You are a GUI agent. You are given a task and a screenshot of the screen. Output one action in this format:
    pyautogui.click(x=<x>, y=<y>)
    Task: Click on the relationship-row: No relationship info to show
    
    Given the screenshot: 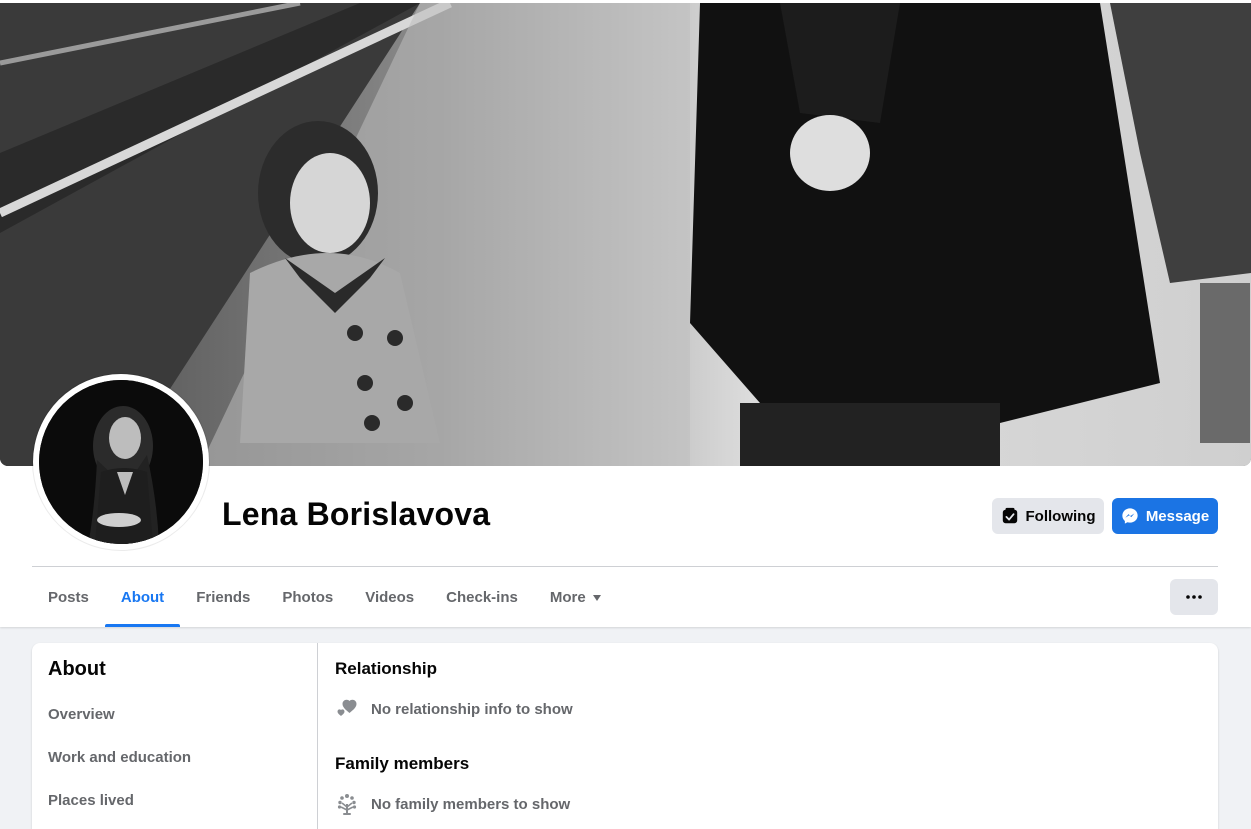 What is the action you would take?
    pyautogui.click(x=454, y=709)
    